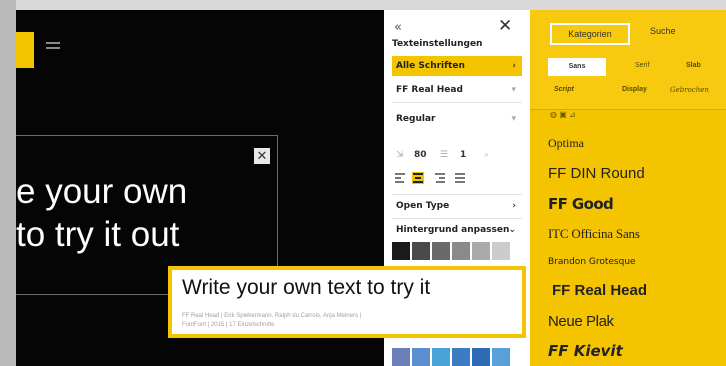 The image size is (726, 366). I want to click on zoom-icon: ⌕, so click(486, 155).